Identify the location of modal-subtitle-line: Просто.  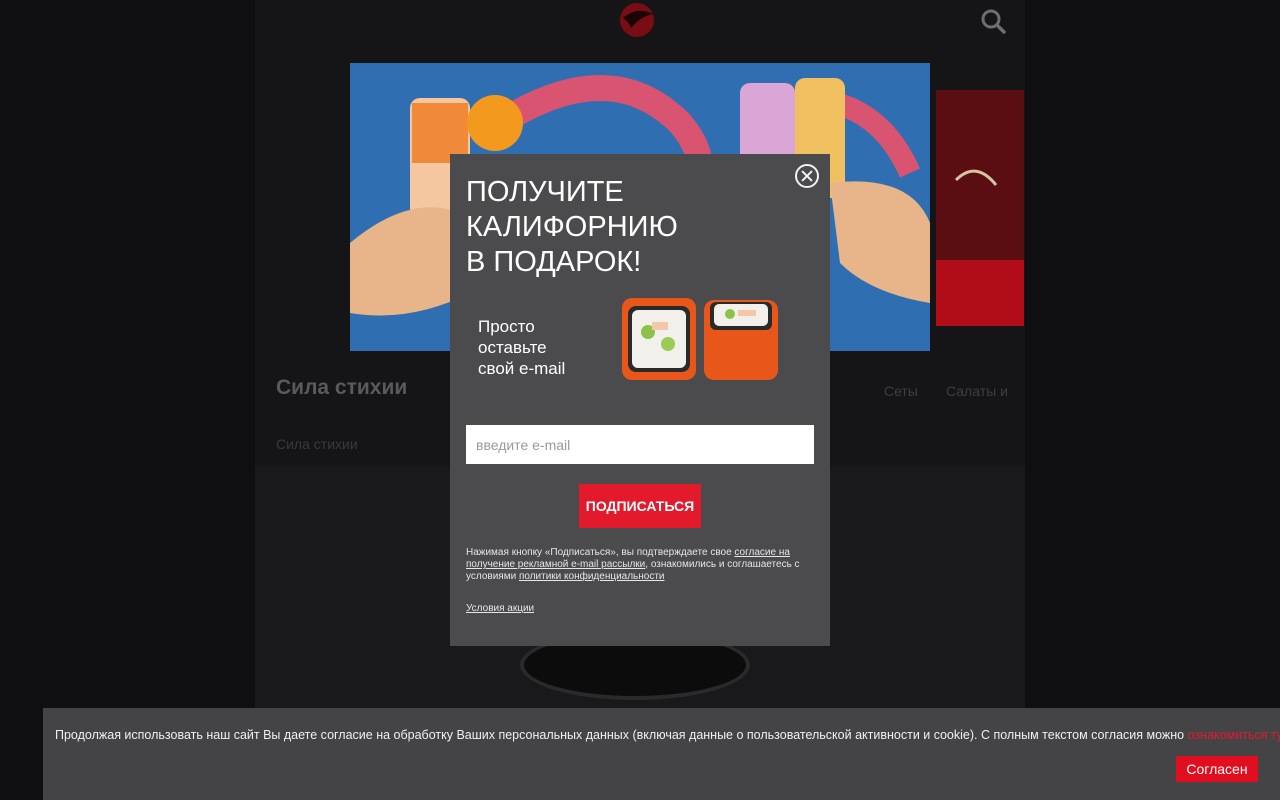
(506, 326).